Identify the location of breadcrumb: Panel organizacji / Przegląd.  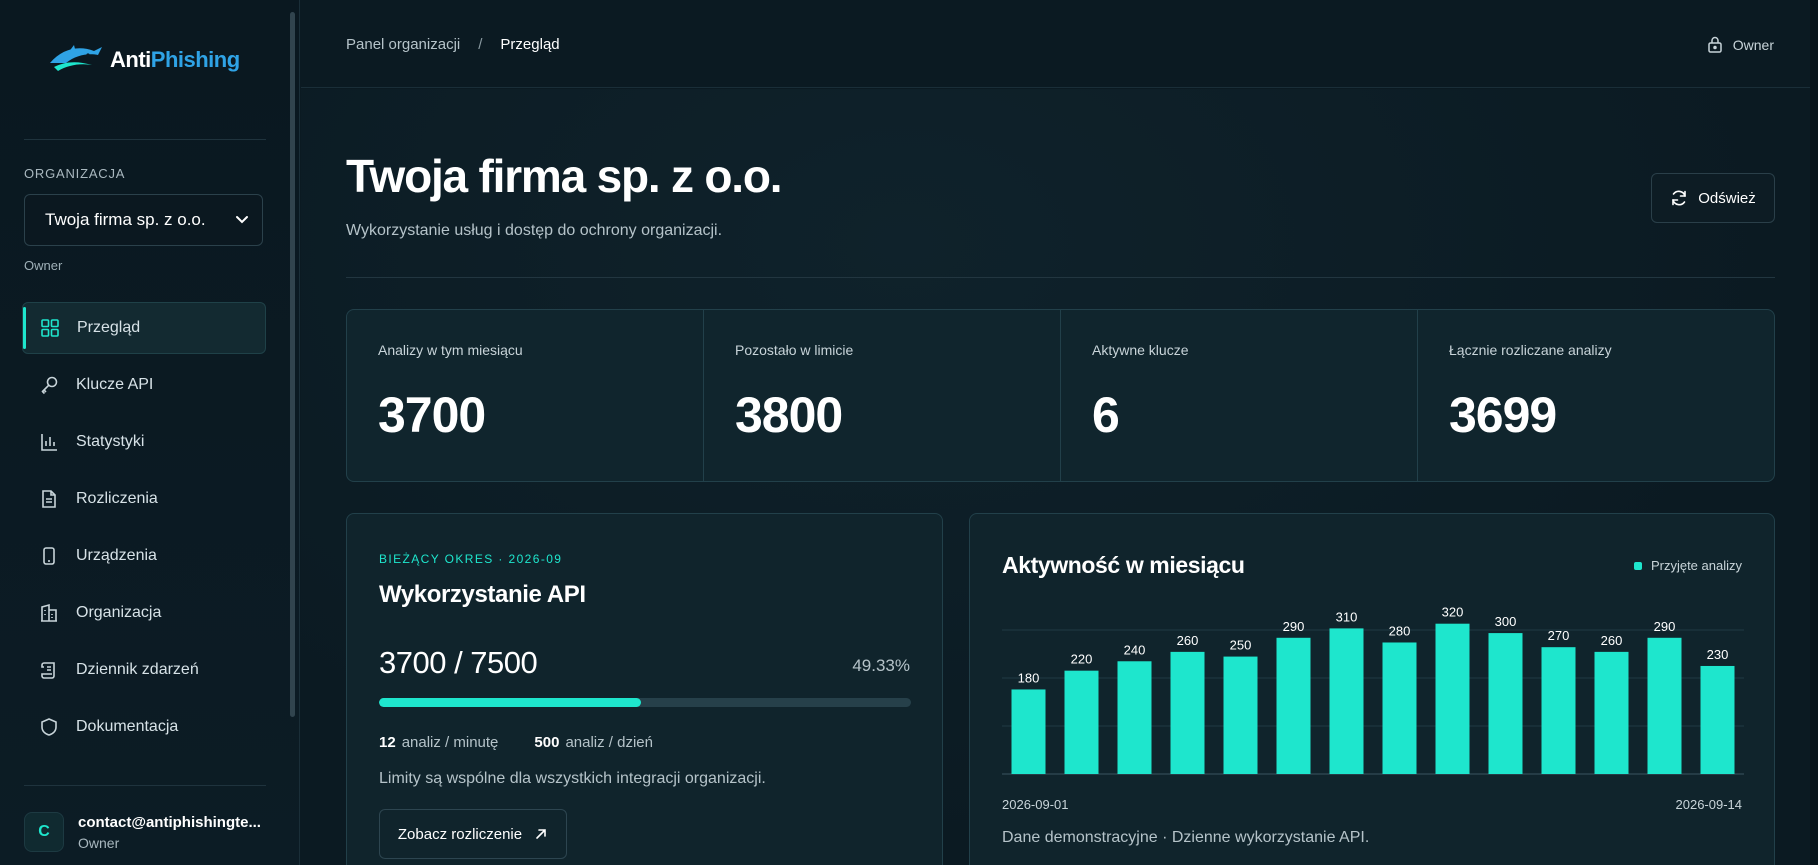
(453, 44).